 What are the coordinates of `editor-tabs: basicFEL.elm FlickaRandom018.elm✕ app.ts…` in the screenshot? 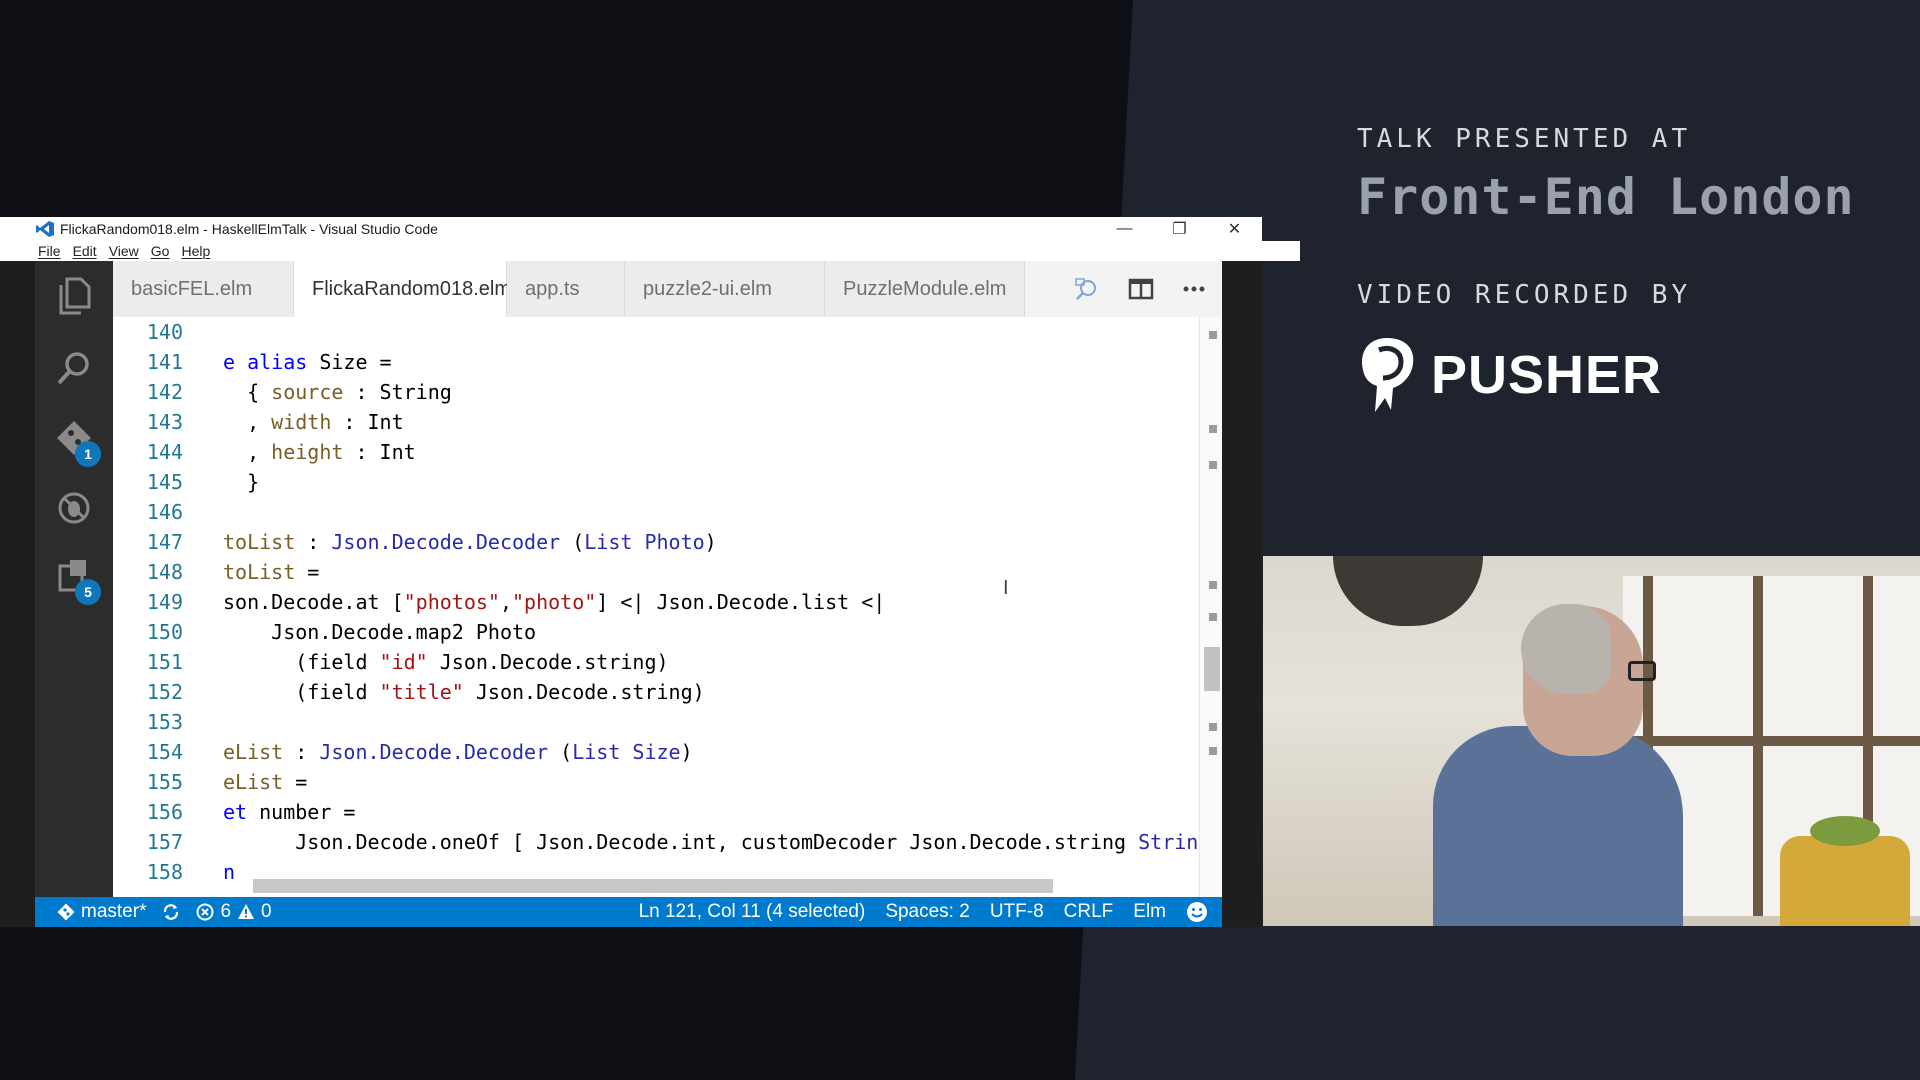 It's located at (667, 289).